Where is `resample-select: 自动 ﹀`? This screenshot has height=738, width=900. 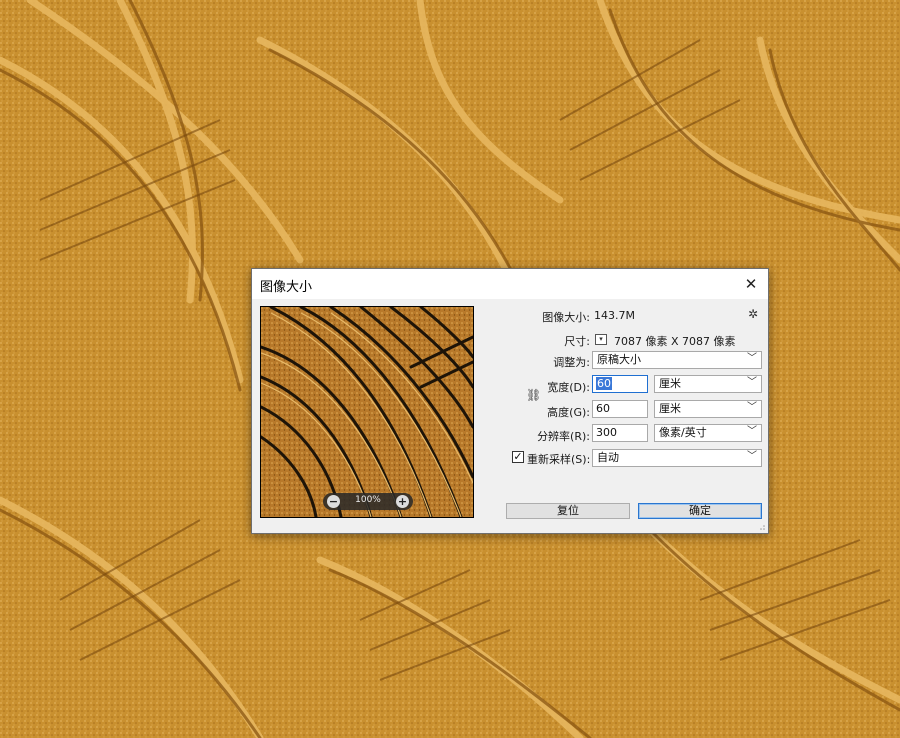 resample-select: 自动 ﹀ is located at coordinates (677, 458).